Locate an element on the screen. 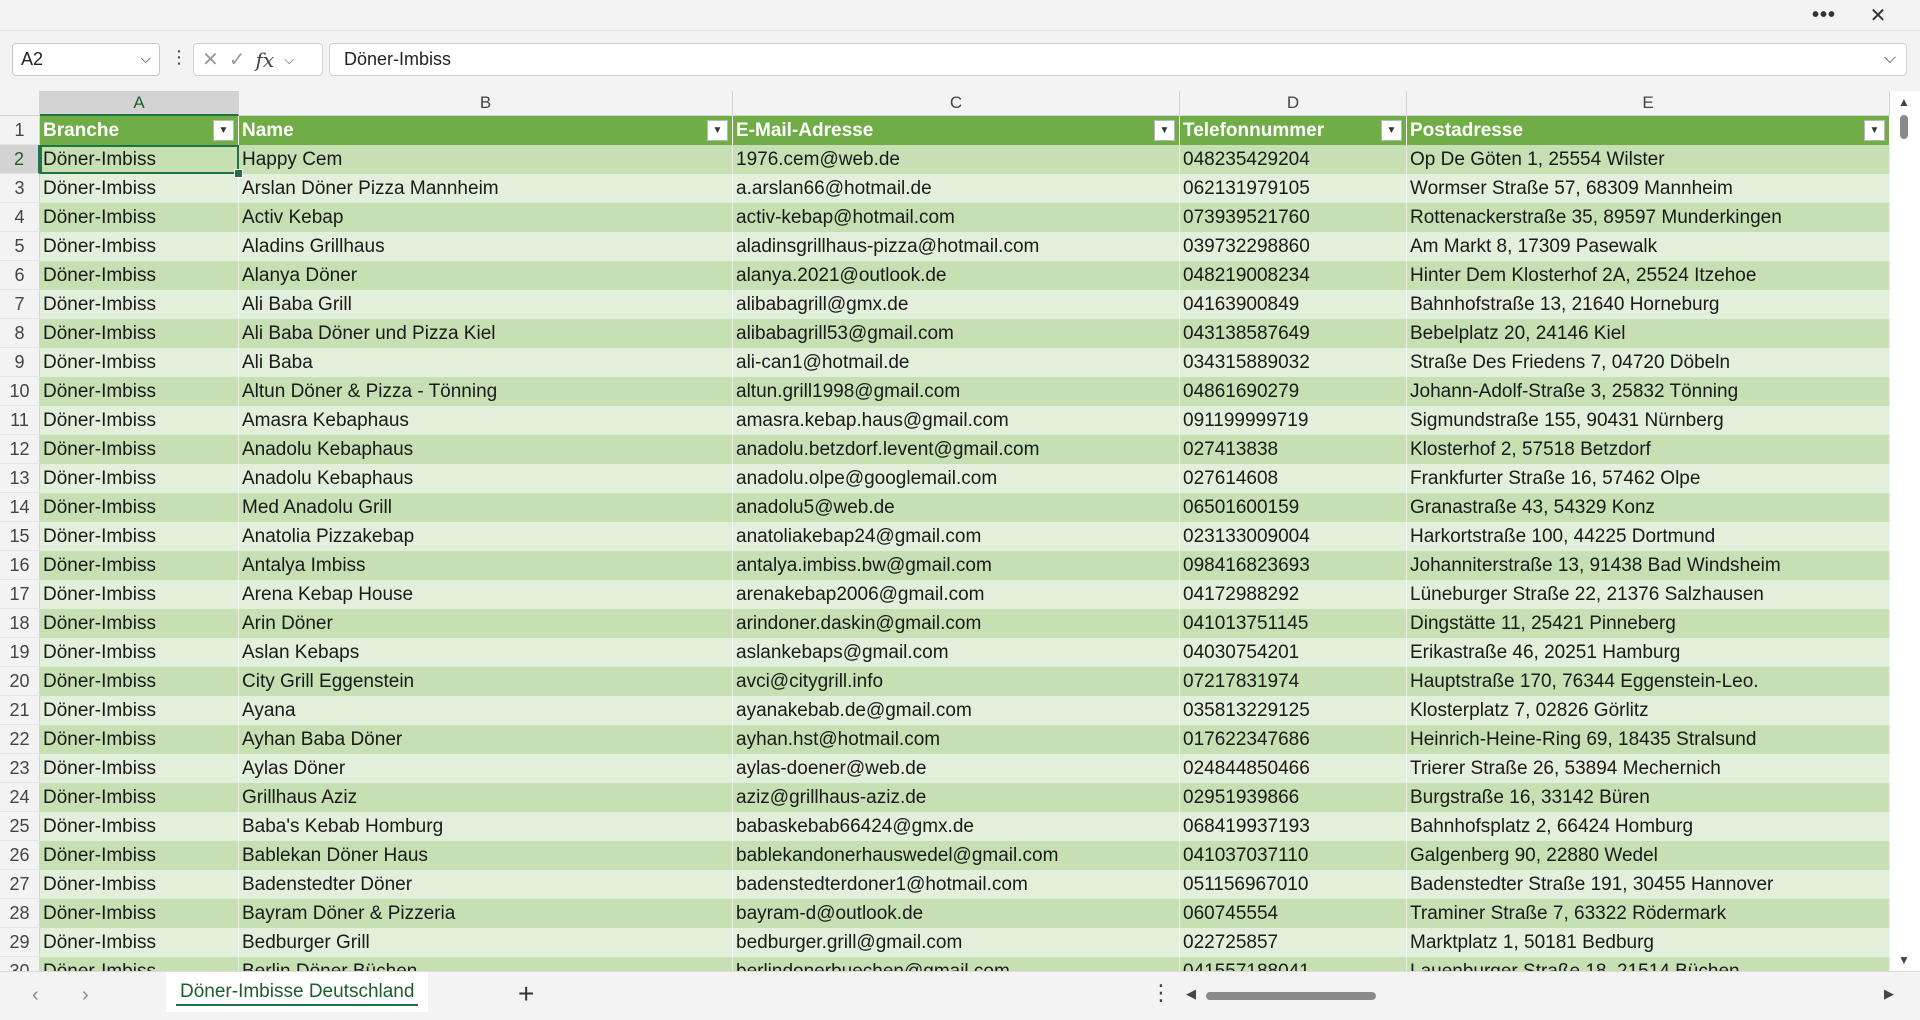  table-cell: 027413838 is located at coordinates (1293, 449).